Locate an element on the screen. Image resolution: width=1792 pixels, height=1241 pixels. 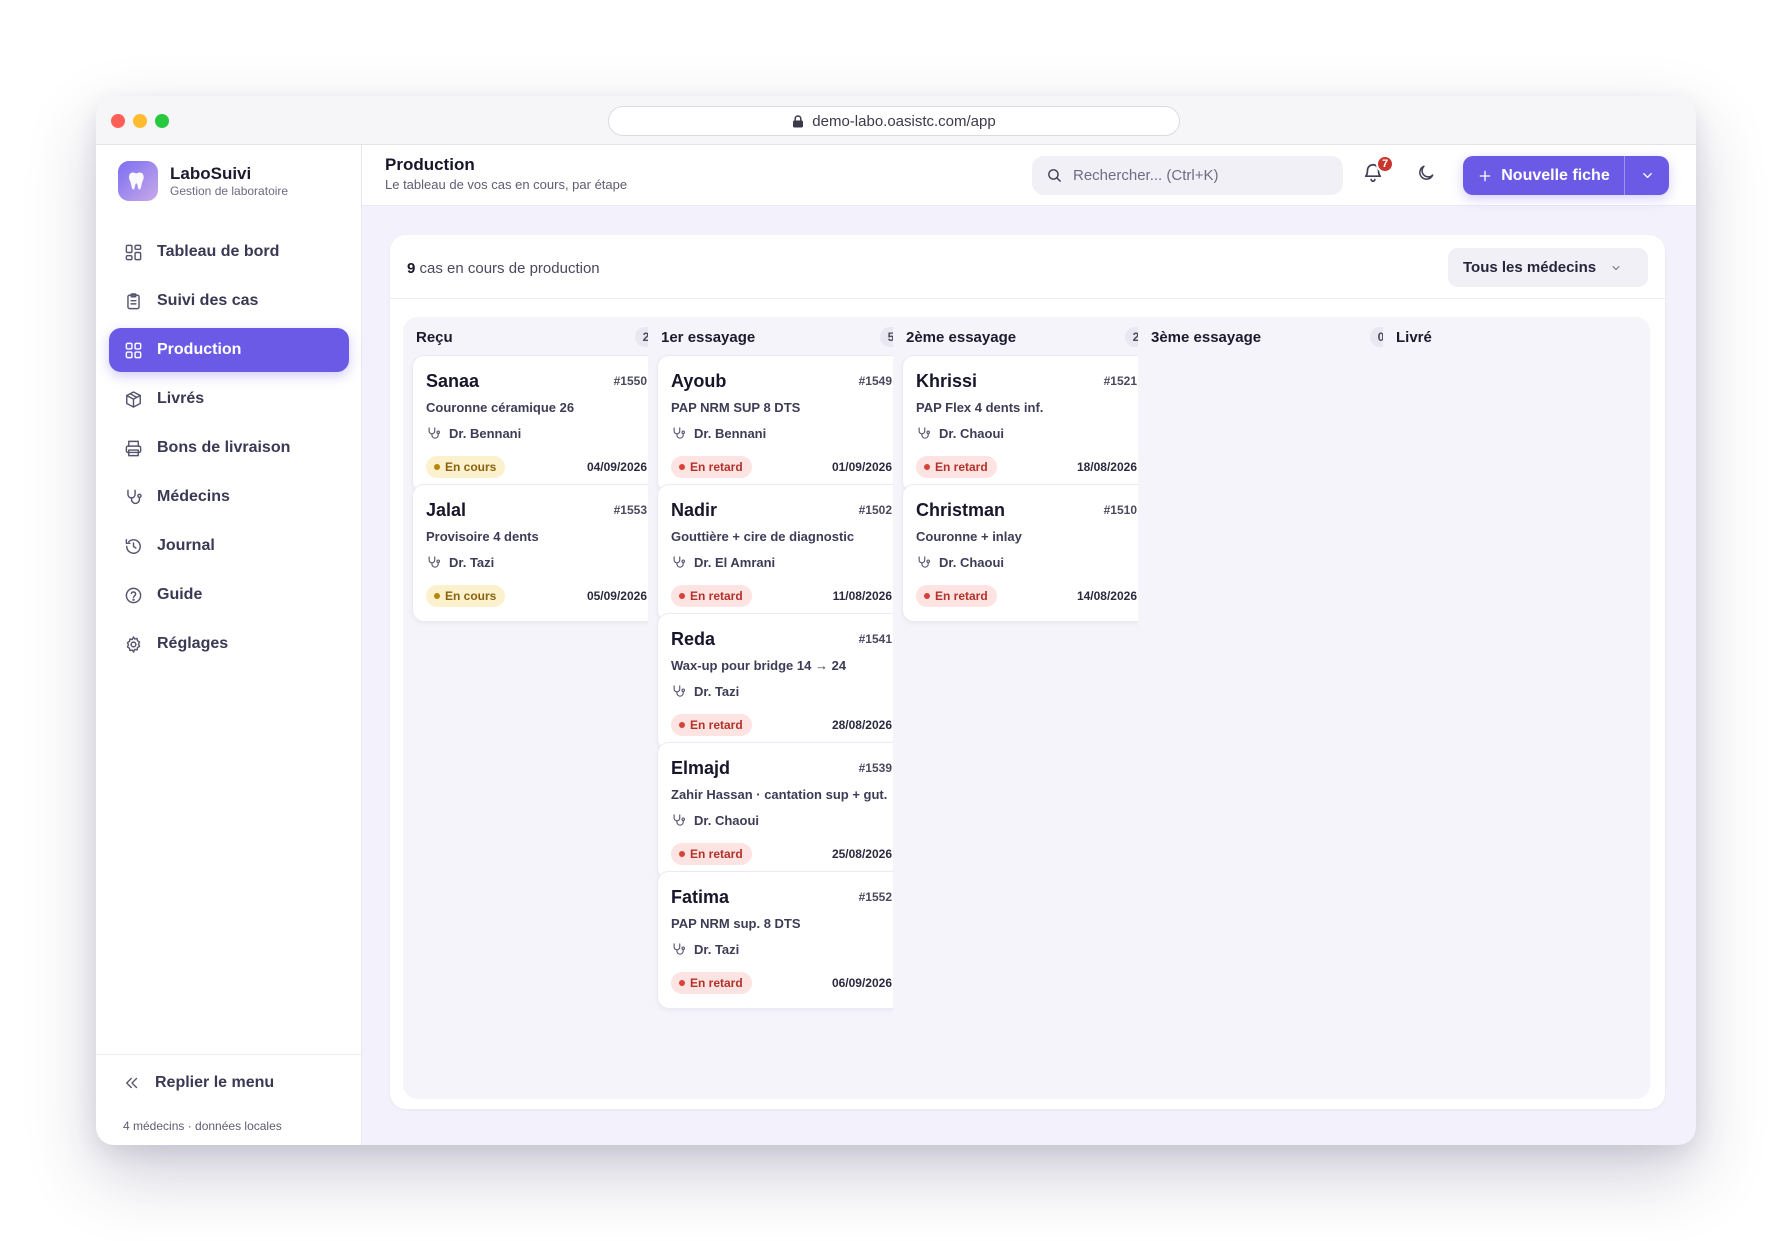
brand-name: LaboSuivi is located at coordinates (211, 173).